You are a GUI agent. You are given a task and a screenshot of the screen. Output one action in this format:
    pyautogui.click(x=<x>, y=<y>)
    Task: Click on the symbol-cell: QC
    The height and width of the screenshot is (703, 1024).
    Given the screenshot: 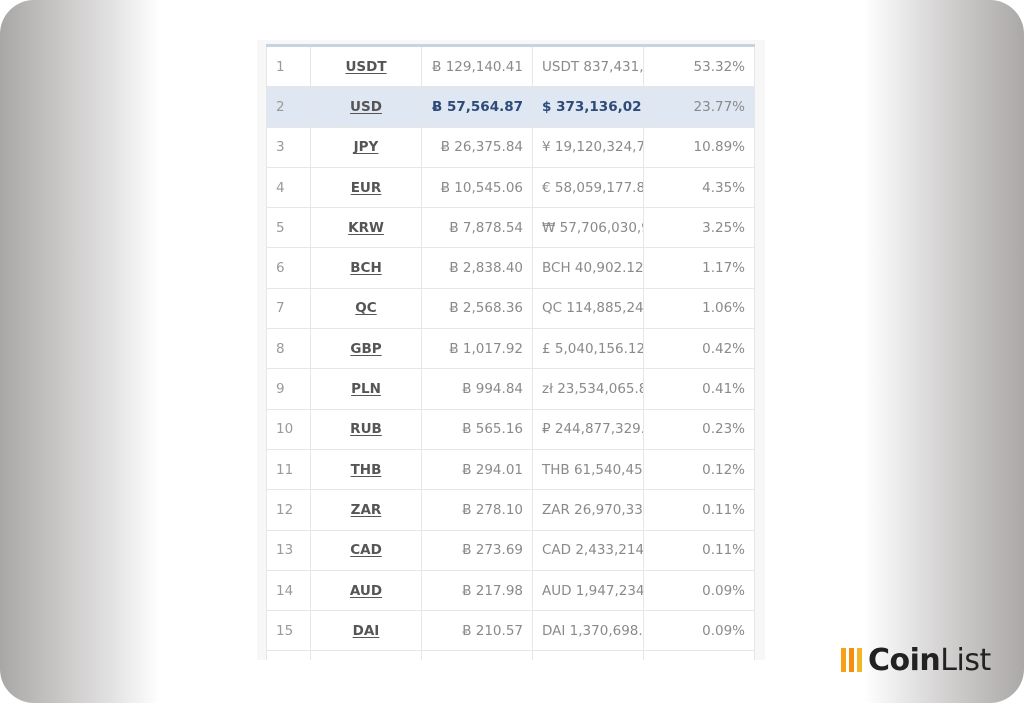 What is the action you would take?
    pyautogui.click(x=366, y=308)
    